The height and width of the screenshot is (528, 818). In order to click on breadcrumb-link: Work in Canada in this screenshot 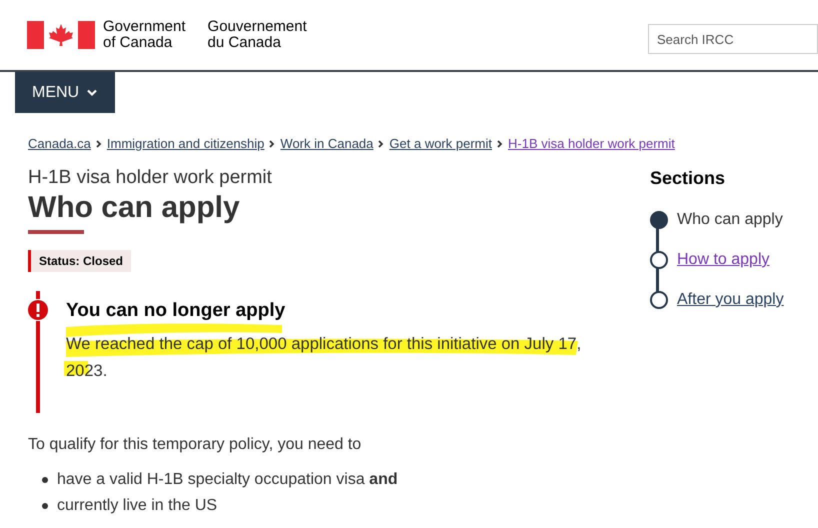, I will do `click(327, 144)`.